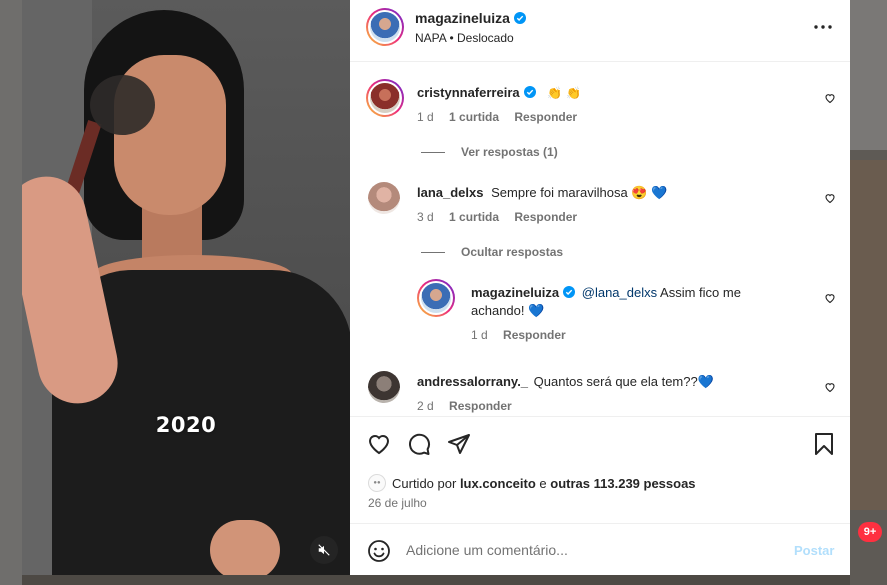  I want to click on hide-replies-toggle: Ocultar respostas, so click(492, 252).